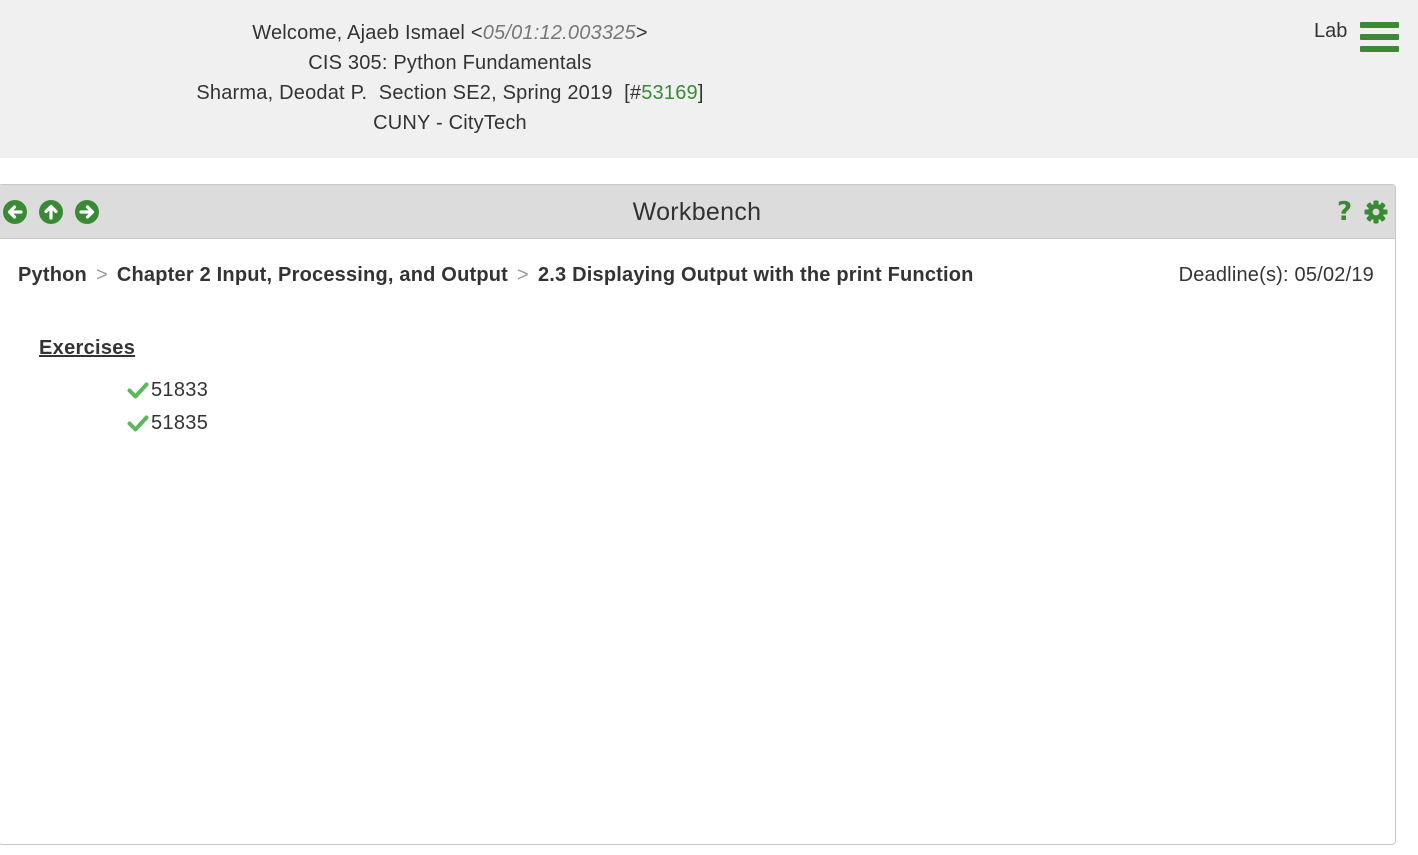 The width and height of the screenshot is (1418, 855). I want to click on breadcrumb-python: Python, so click(52, 275).